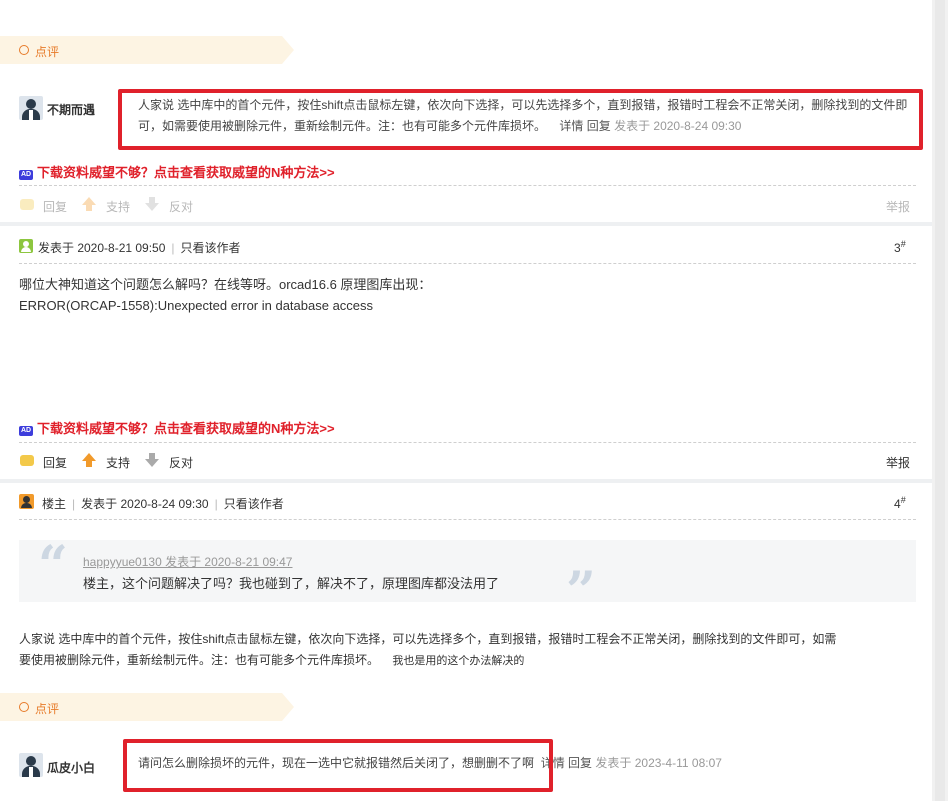  I want to click on open-quote-icon: “, so click(53, 565).